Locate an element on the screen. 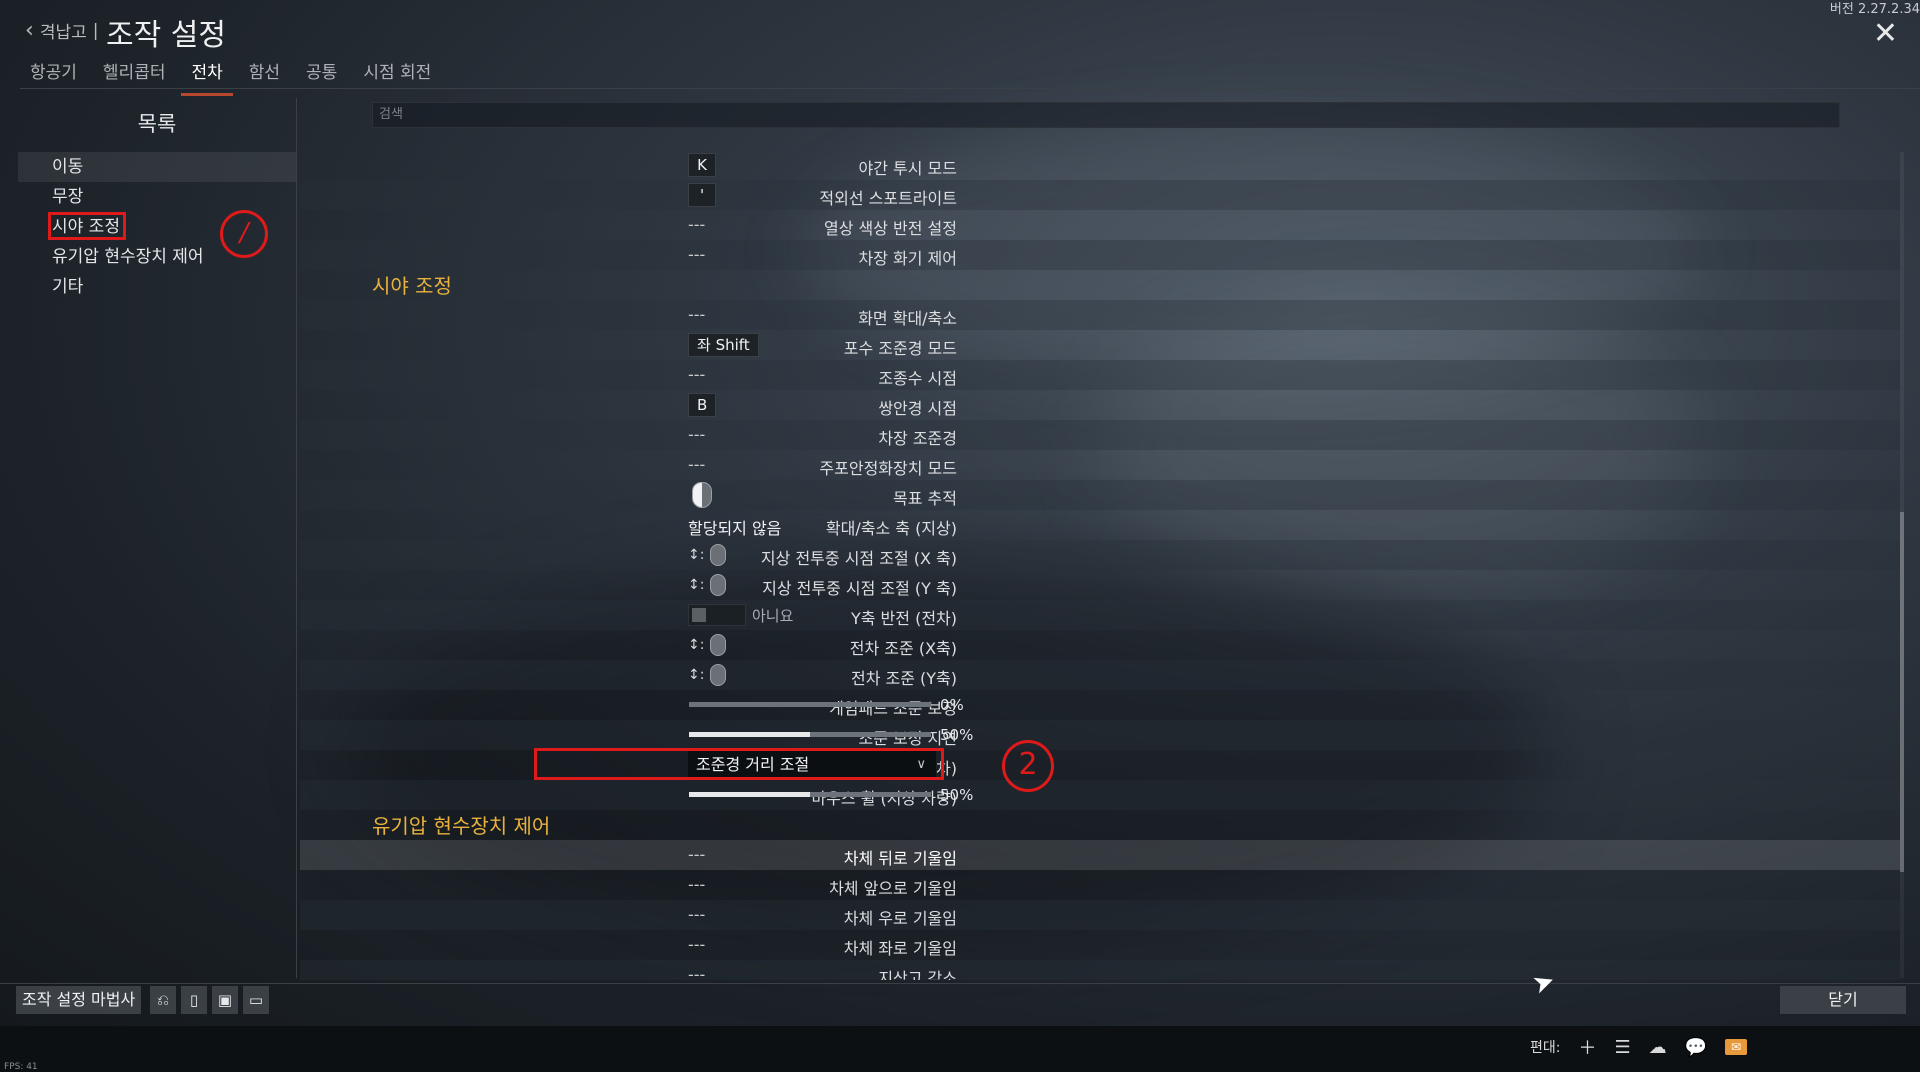 This screenshot has height=1072, width=1920. close-icon: ✕ is located at coordinates (1885, 33).